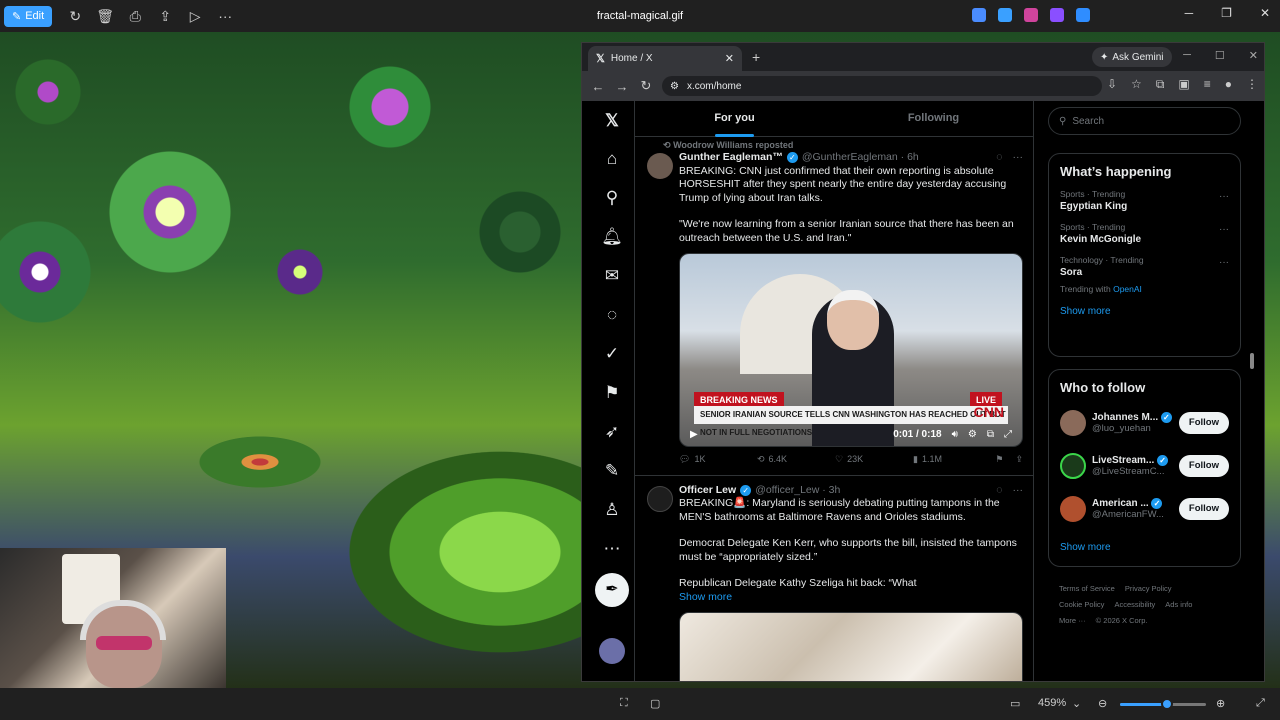 The image size is (1280, 720). What do you see at coordinates (612, 510) in the screenshot?
I see `profile-icon: ♙` at bounding box center [612, 510].